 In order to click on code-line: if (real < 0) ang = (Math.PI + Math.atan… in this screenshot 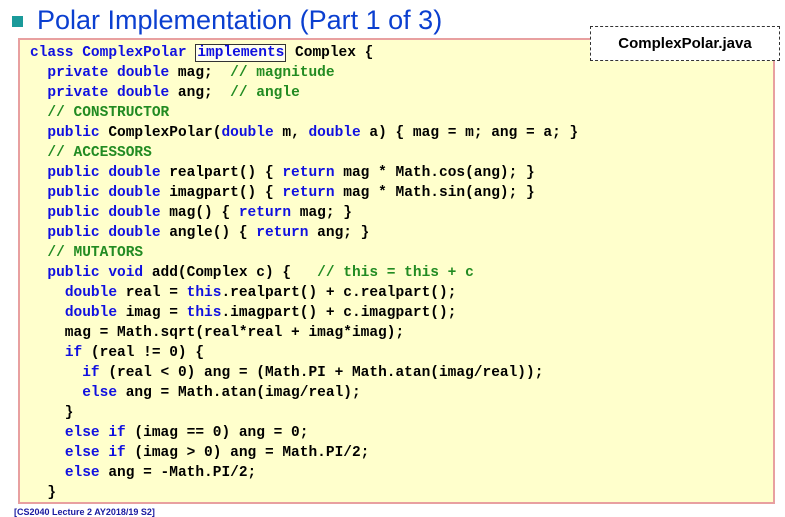, I will do `click(313, 373)`.